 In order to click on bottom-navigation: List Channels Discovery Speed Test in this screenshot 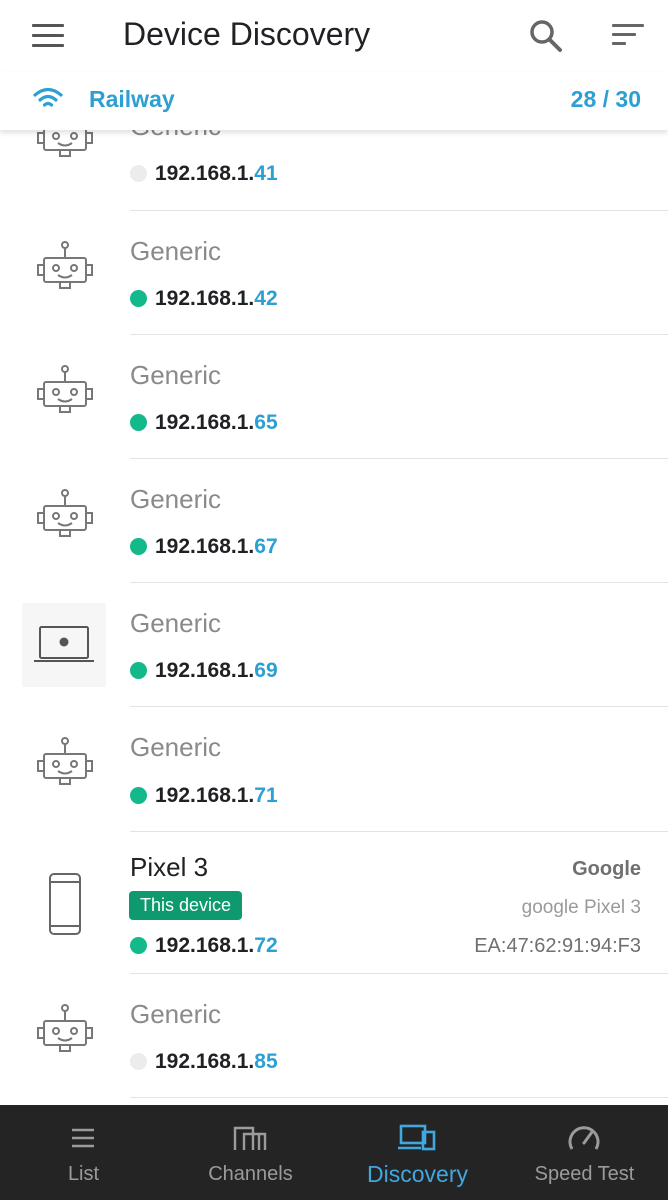, I will do `click(334, 1152)`.